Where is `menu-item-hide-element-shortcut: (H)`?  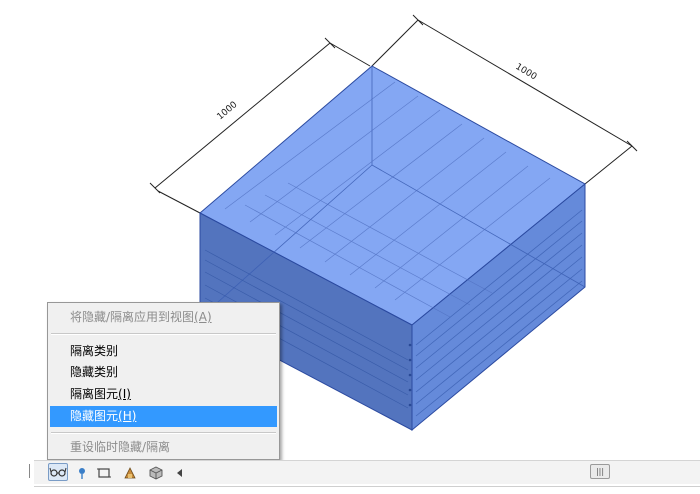 menu-item-hide-element-shortcut: (H) is located at coordinates (127, 416).